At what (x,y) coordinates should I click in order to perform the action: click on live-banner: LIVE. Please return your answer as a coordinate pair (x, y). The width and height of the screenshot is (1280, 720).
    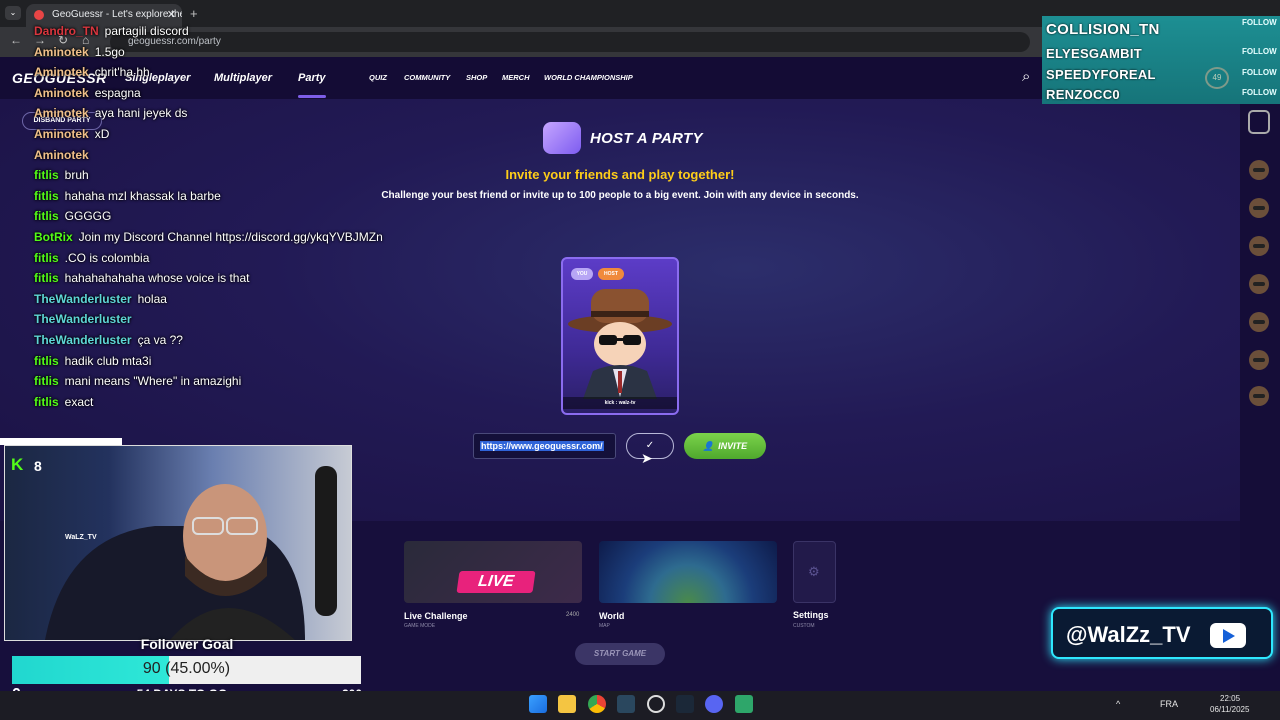
    Looking at the image, I should click on (496, 582).